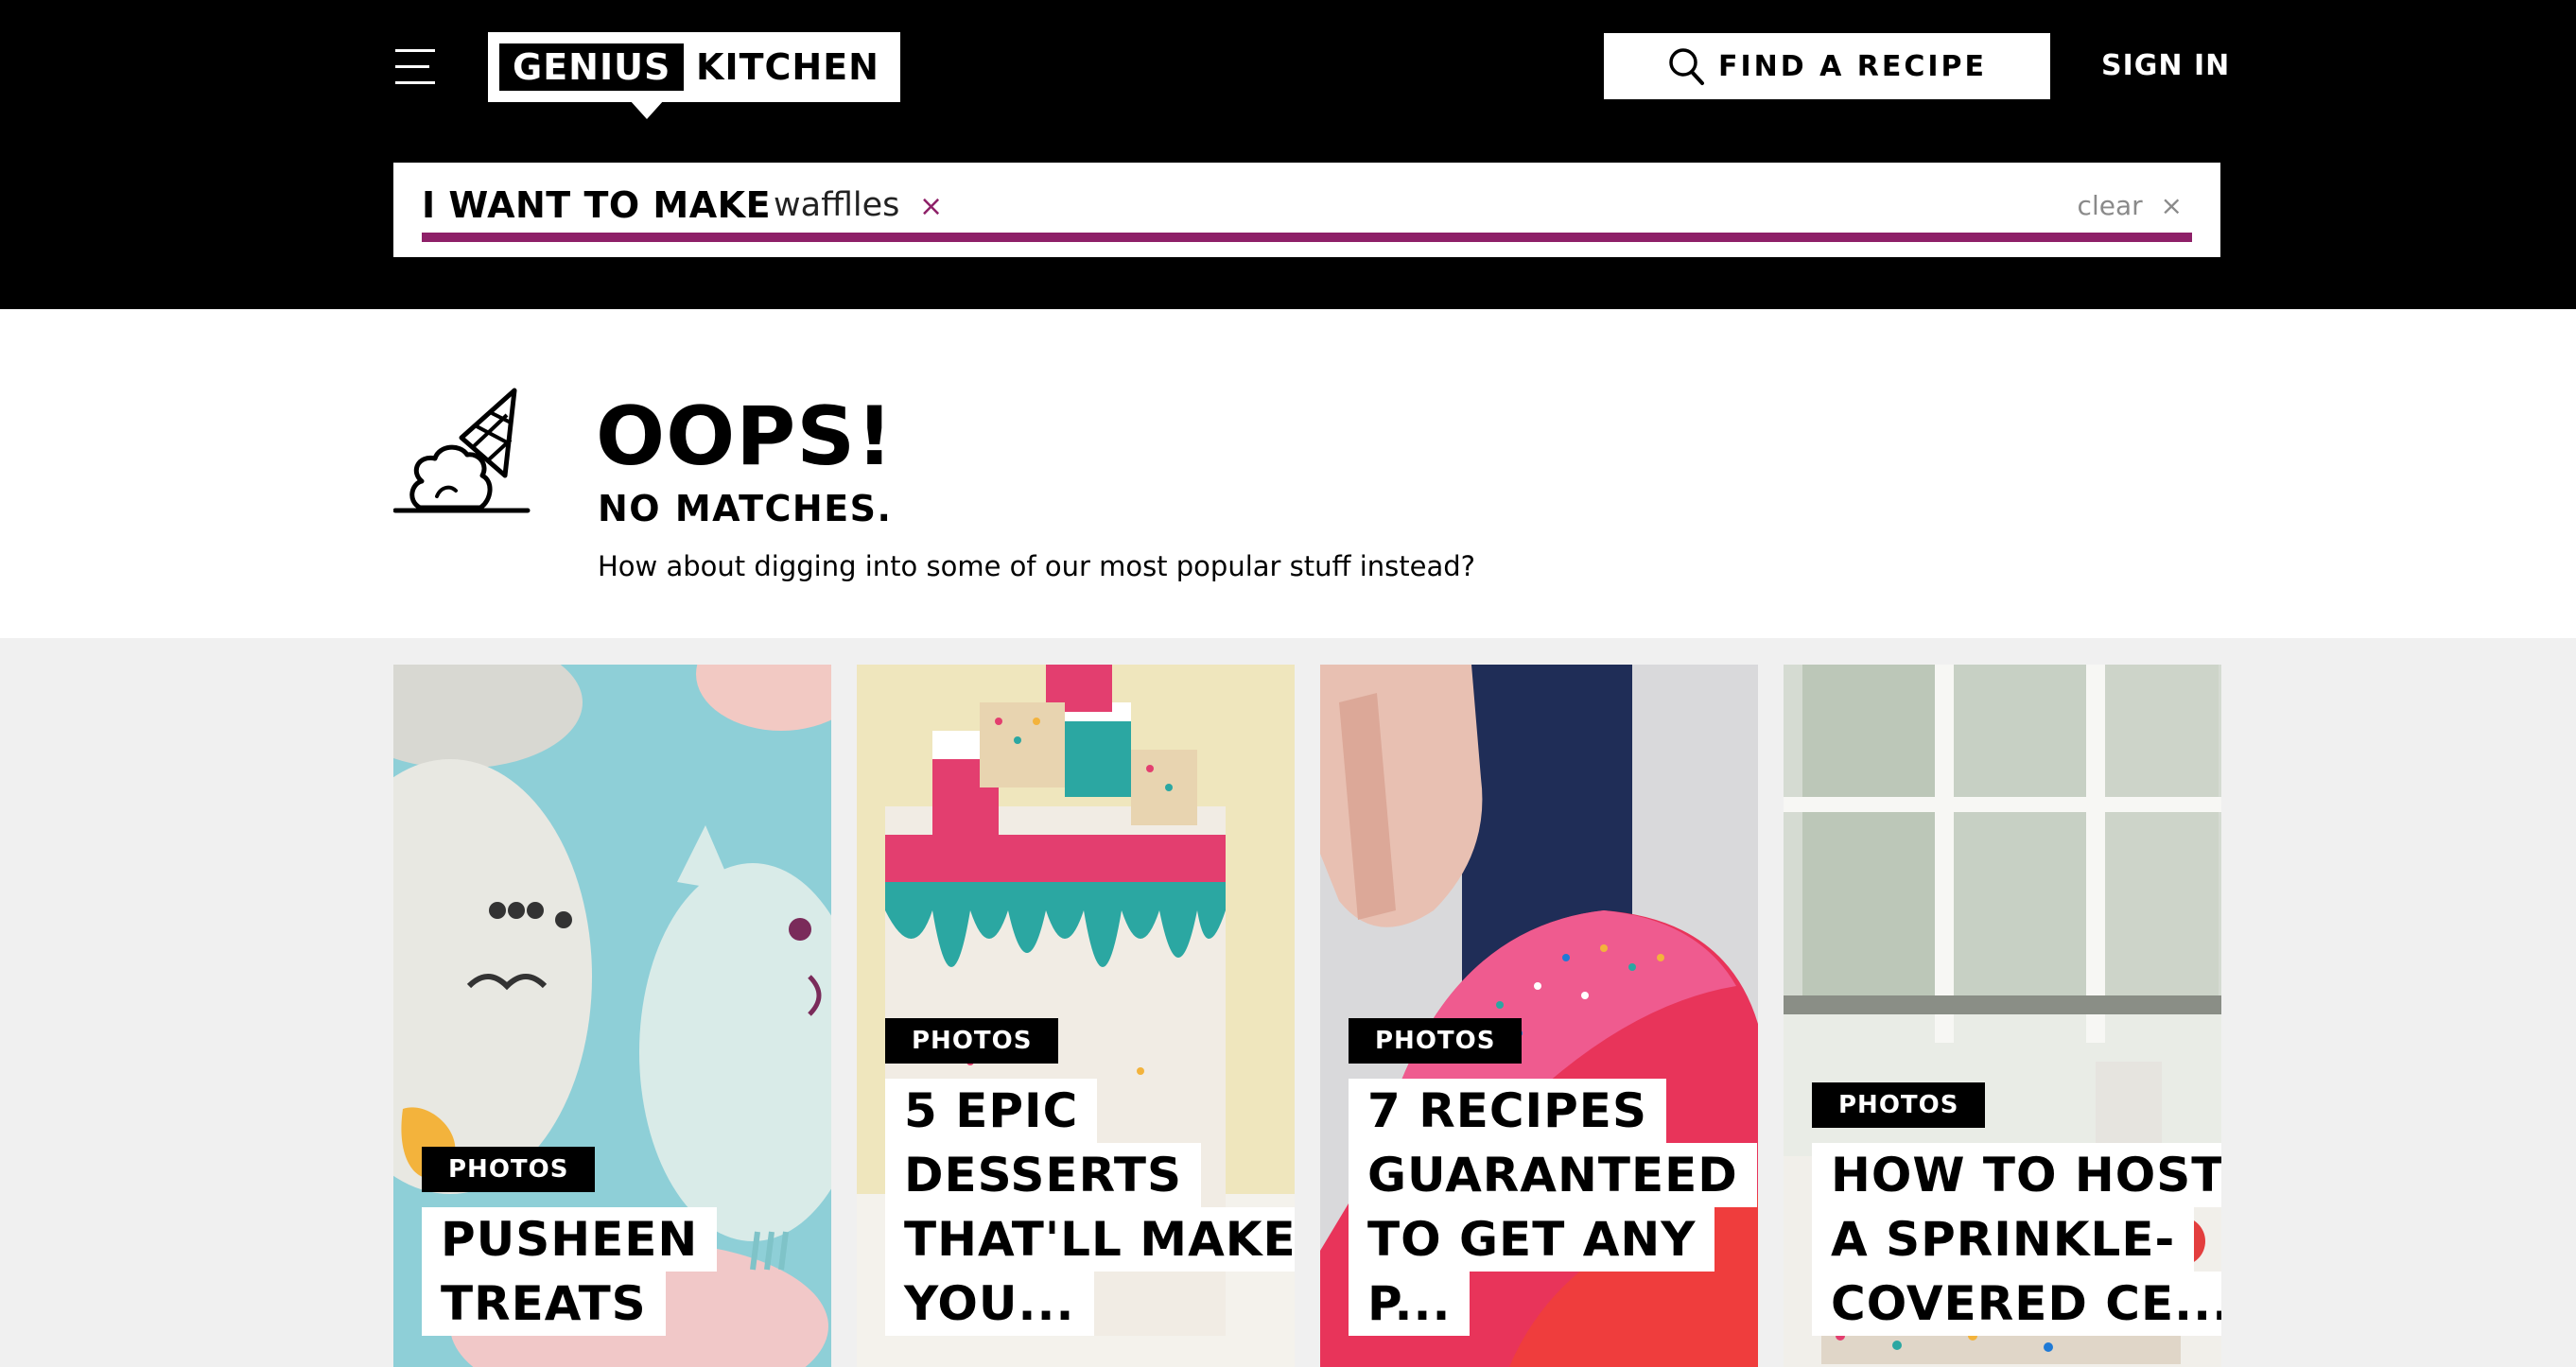 This screenshot has height=1367, width=2576. Describe the element at coordinates (694, 75) in the screenshot. I see `site-logo: GENIUS KITCHEN` at that location.